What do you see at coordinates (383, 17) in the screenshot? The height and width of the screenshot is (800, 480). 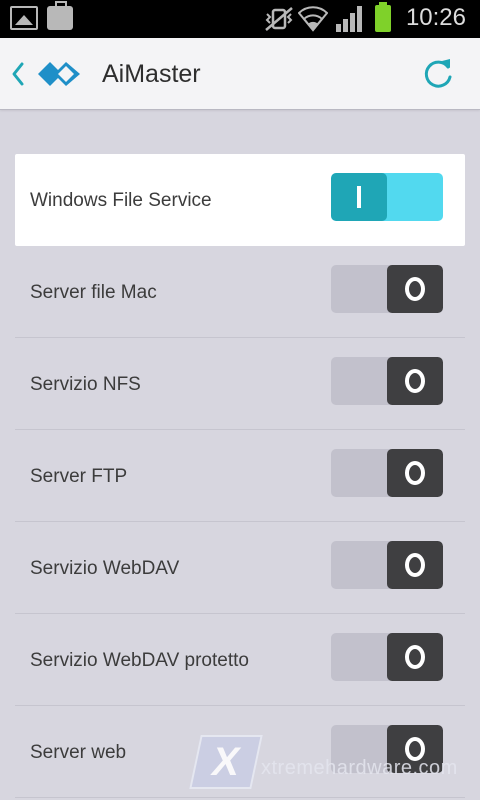 I see `battery-icon` at bounding box center [383, 17].